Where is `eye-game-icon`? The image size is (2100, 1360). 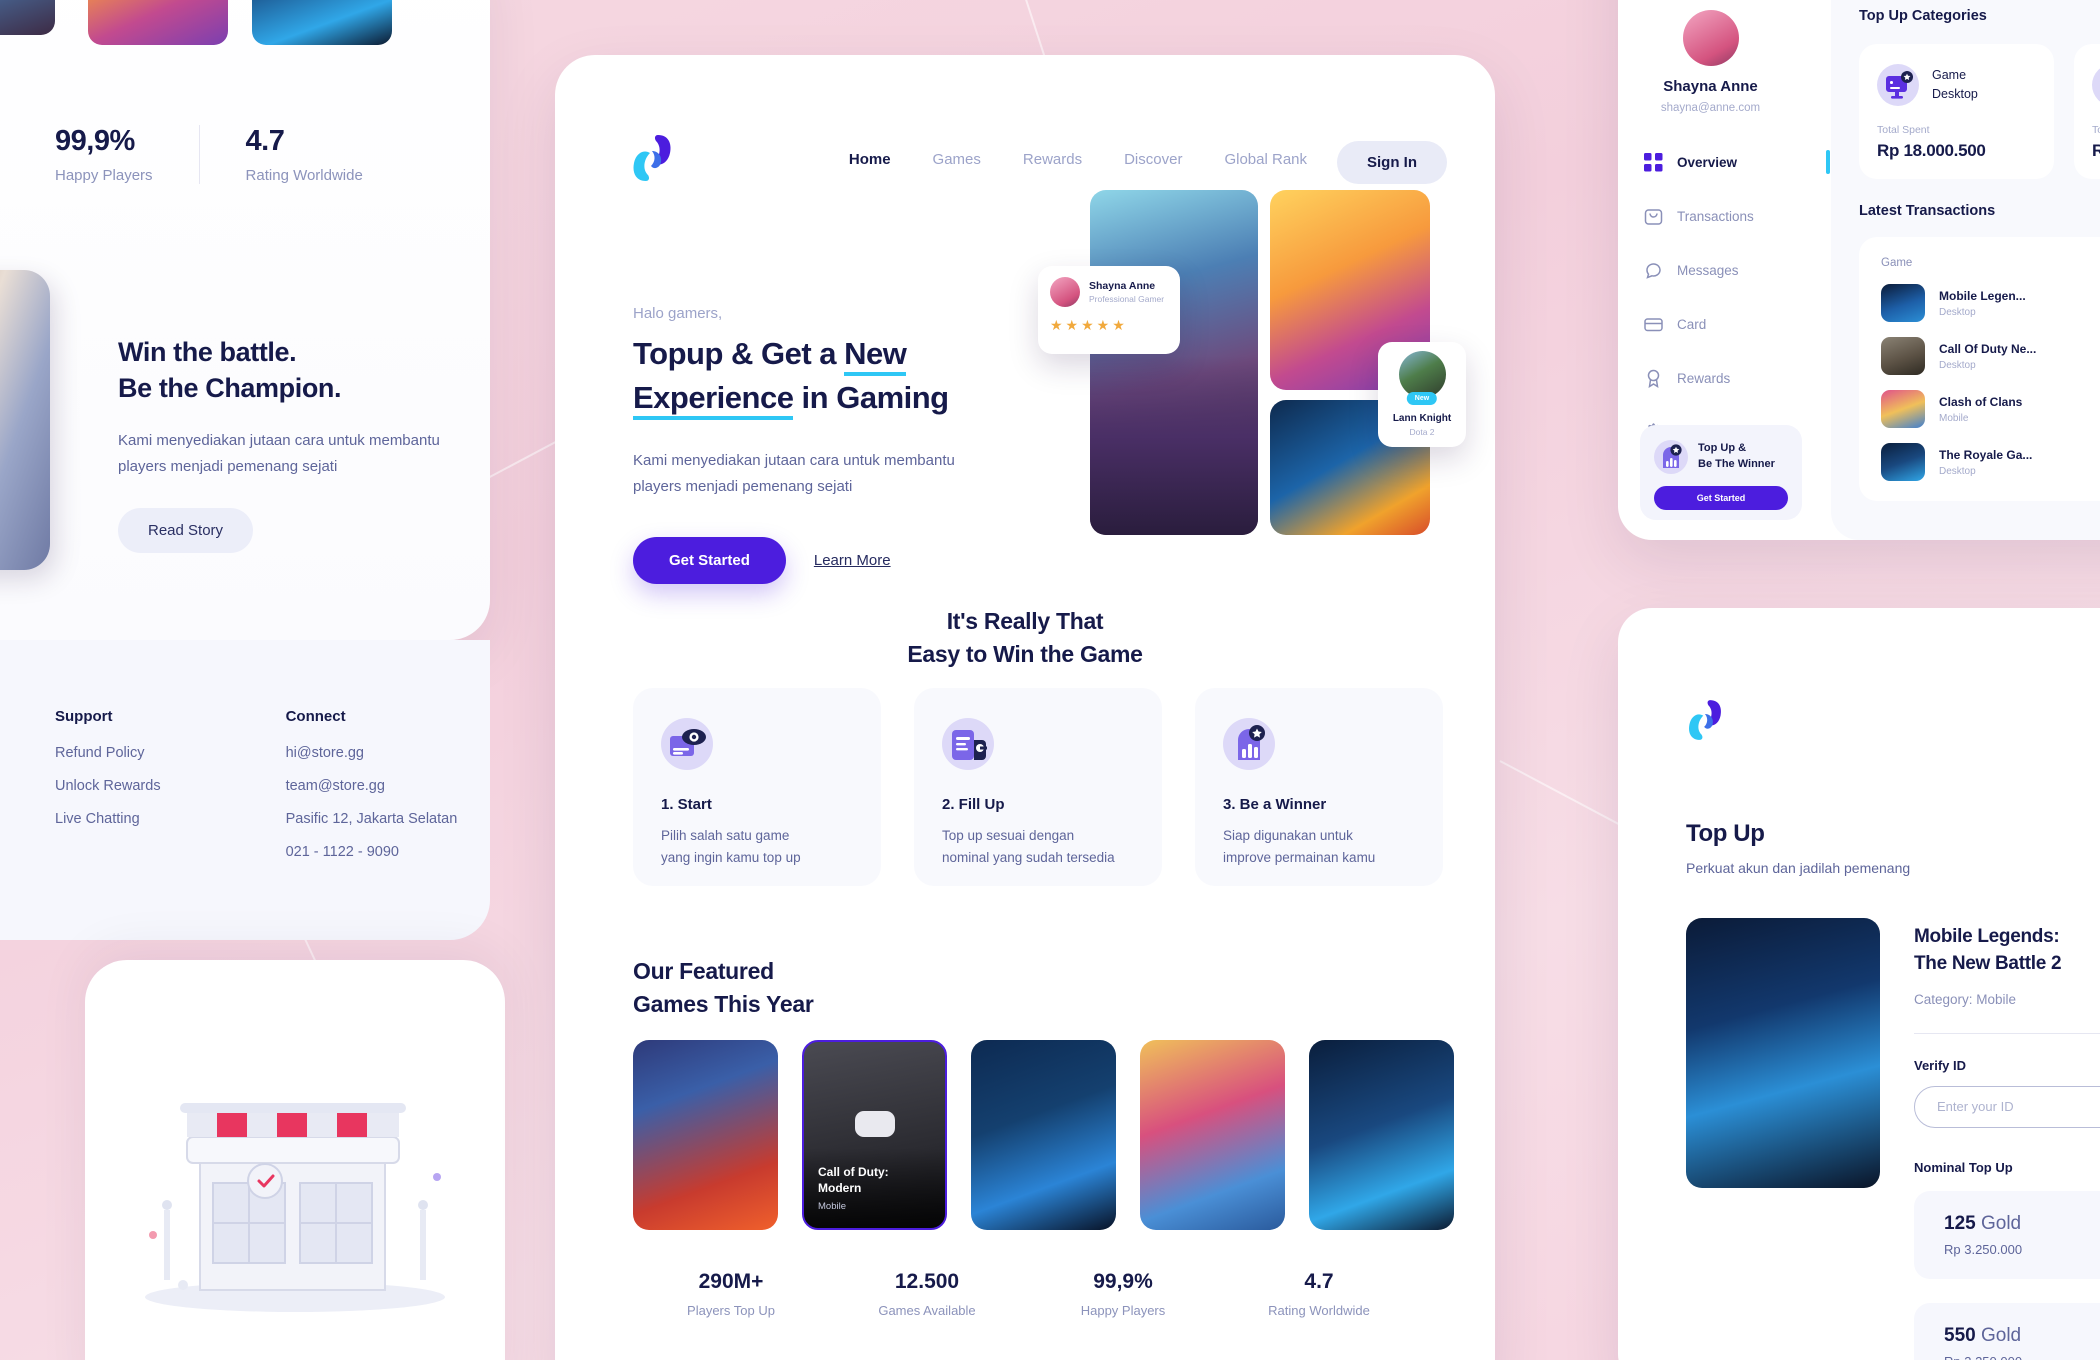 eye-game-icon is located at coordinates (687, 744).